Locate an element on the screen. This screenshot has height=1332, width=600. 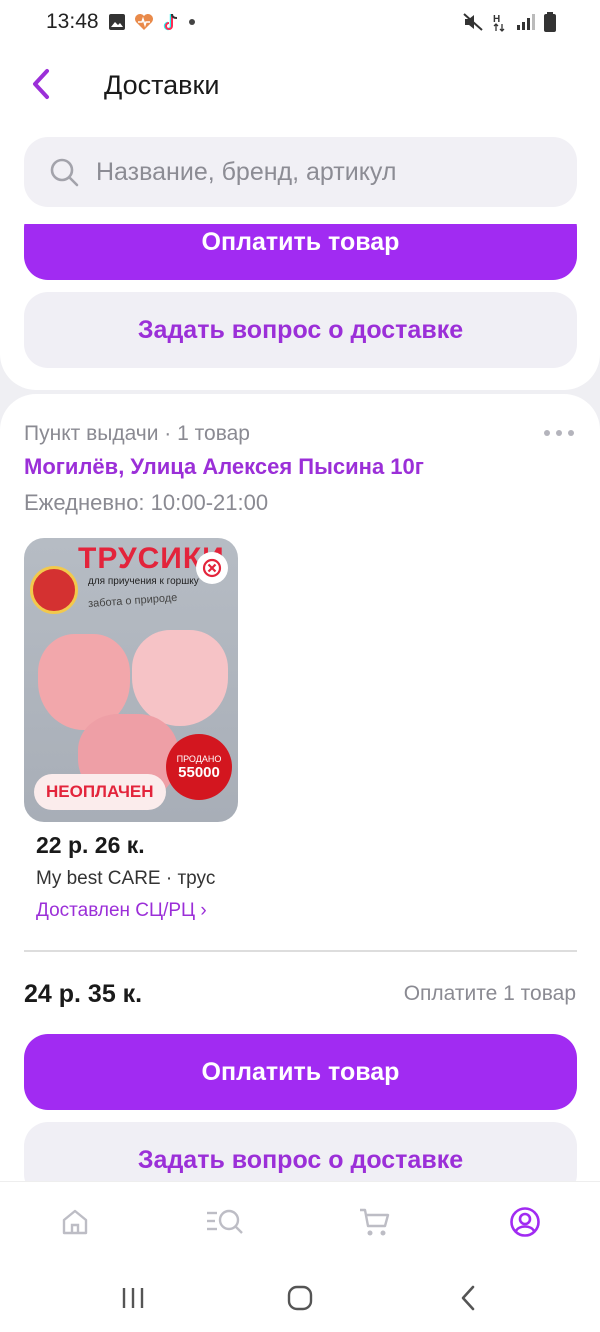
status-icons-right: H is located at coordinates (509, 22).